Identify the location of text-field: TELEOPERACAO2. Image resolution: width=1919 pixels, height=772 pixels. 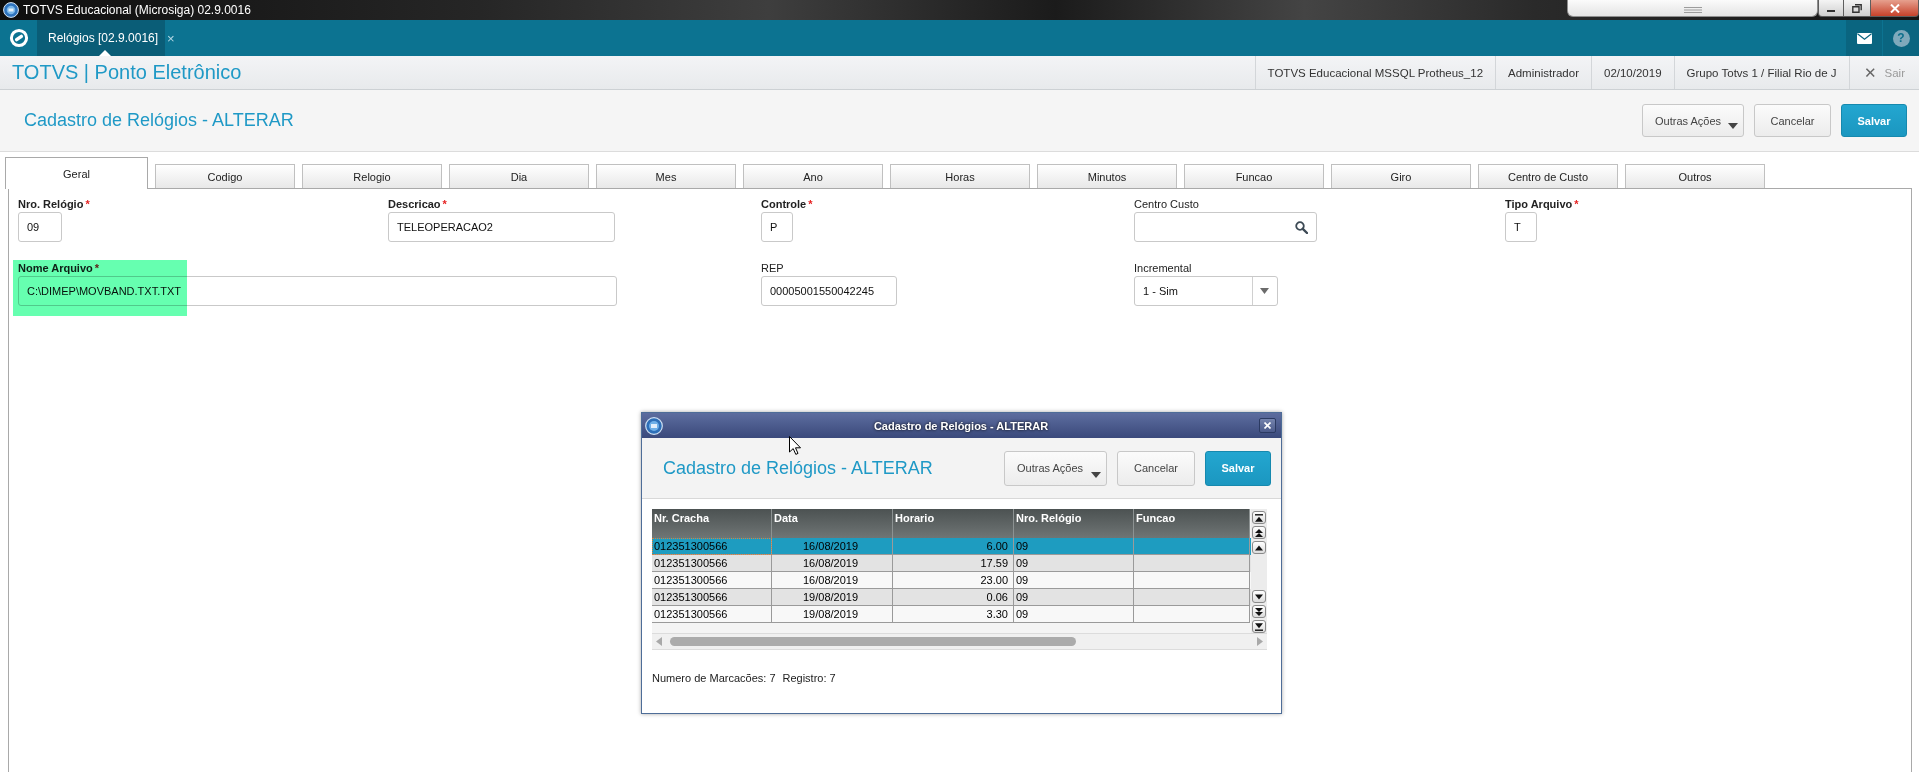
(501, 227).